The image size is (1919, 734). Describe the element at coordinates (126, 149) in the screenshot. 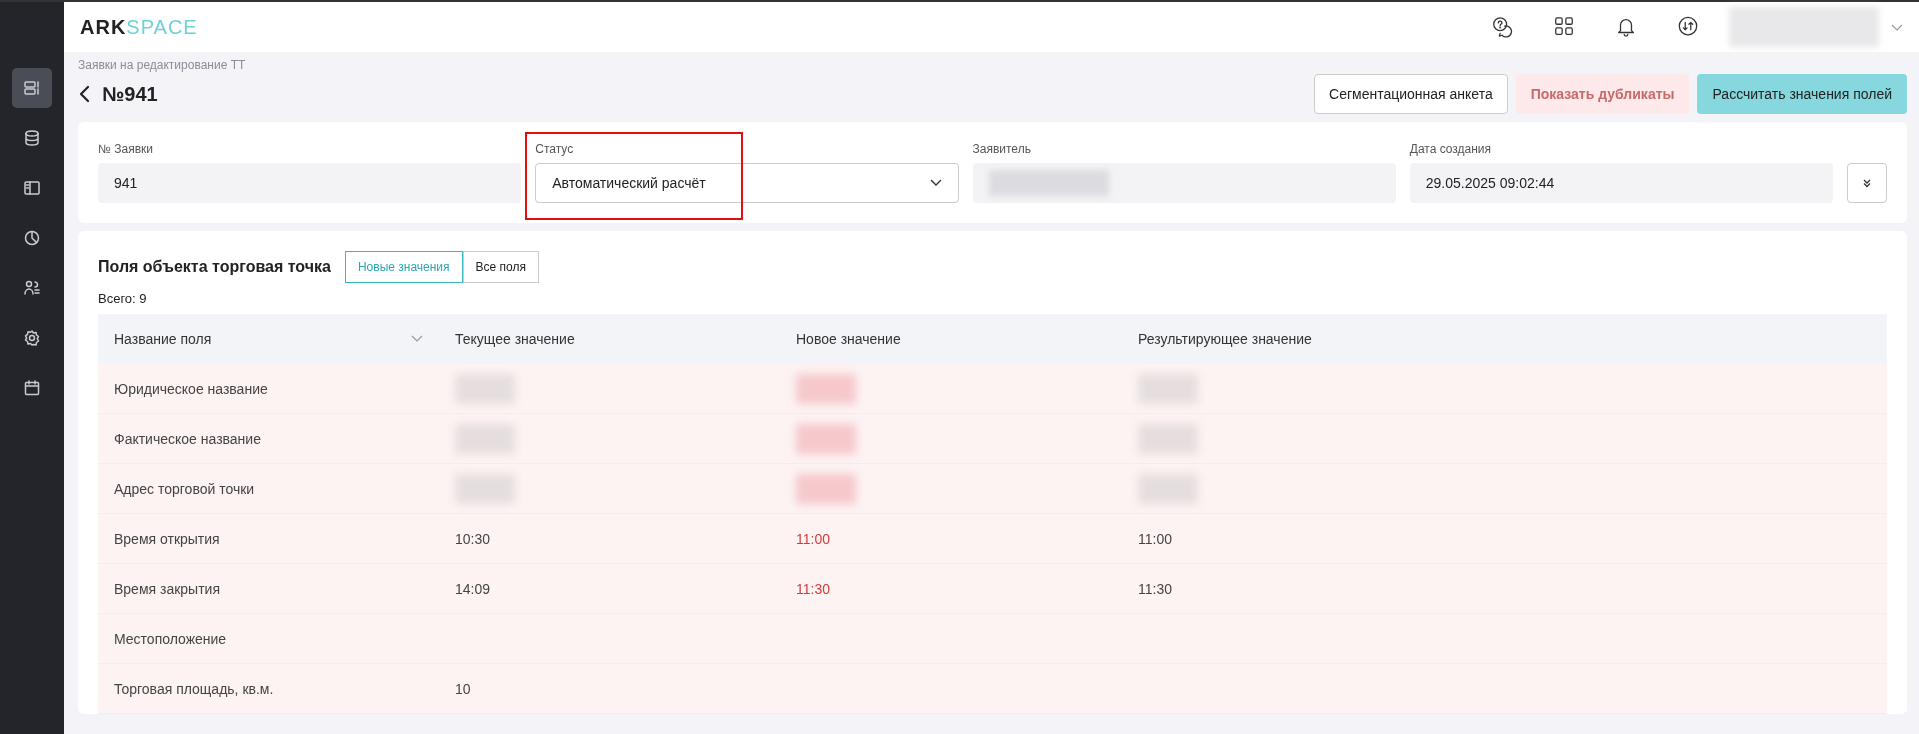

I see `field-label: № Заявки` at that location.